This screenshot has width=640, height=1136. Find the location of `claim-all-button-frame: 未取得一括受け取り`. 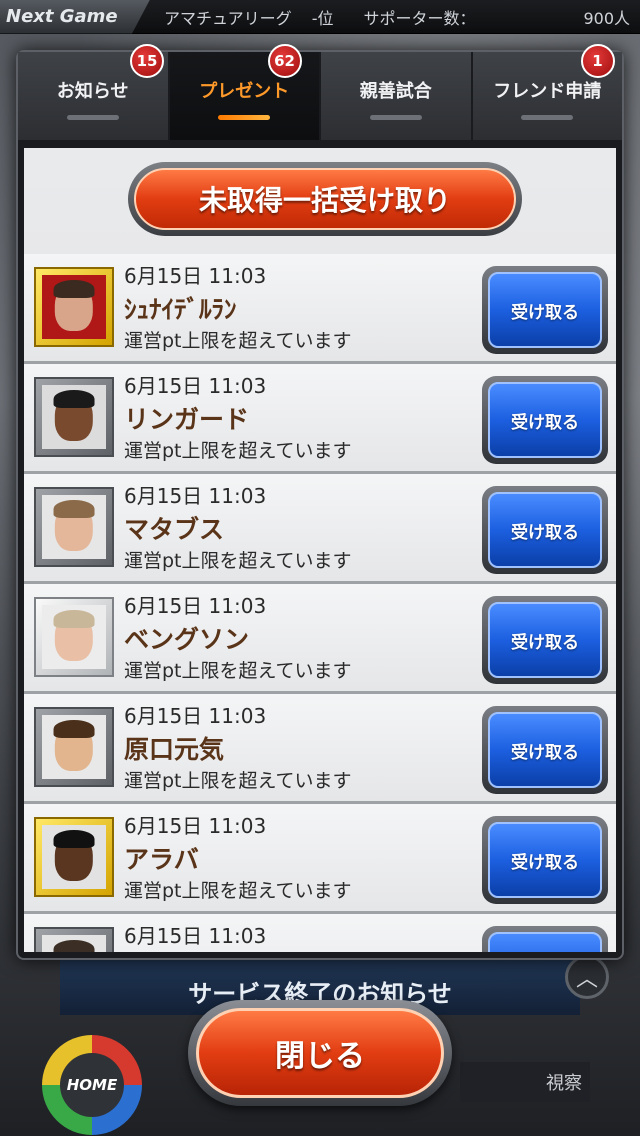

claim-all-button-frame: 未取得一括受け取り is located at coordinates (325, 199).